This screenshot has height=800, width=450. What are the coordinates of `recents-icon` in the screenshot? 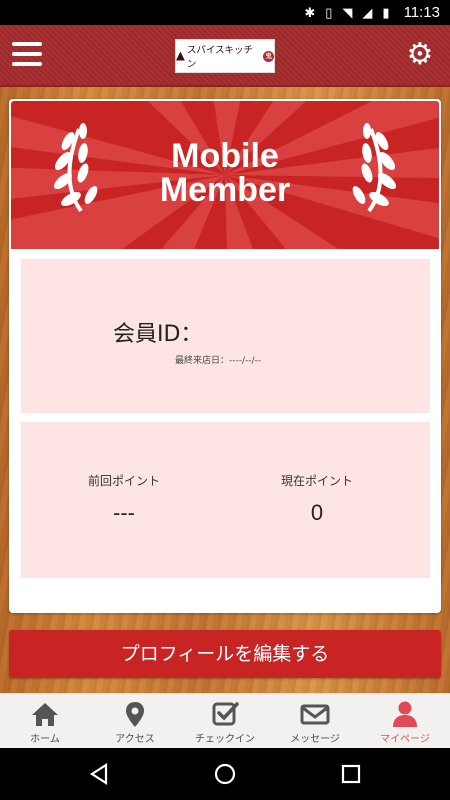 It's located at (351, 774).